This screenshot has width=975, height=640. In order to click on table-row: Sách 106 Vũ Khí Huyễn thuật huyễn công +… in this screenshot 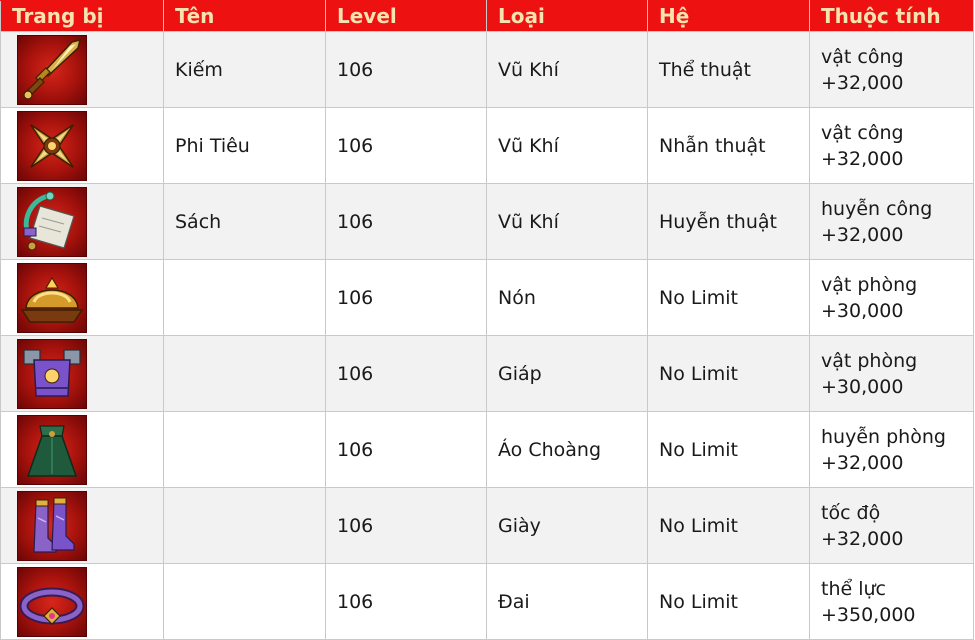, I will do `click(487, 221)`.